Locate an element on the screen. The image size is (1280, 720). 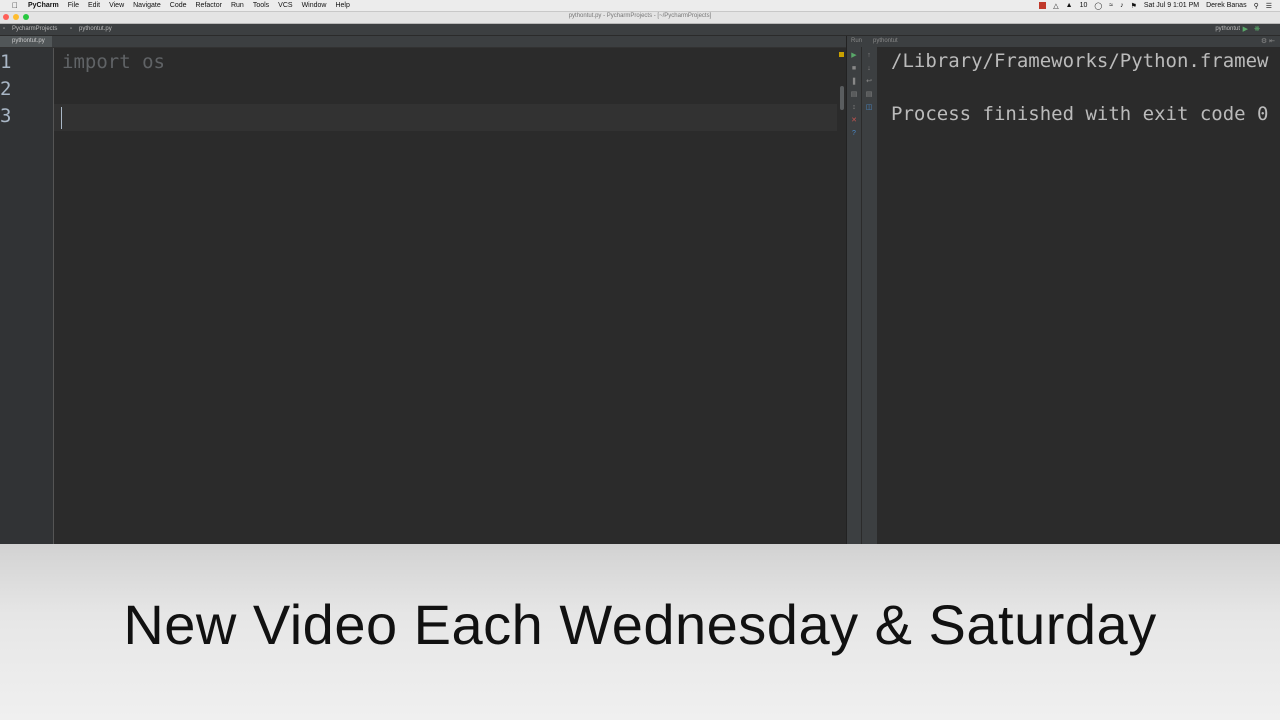
restore-layout-icon: ▤ is located at coordinates (854, 95).